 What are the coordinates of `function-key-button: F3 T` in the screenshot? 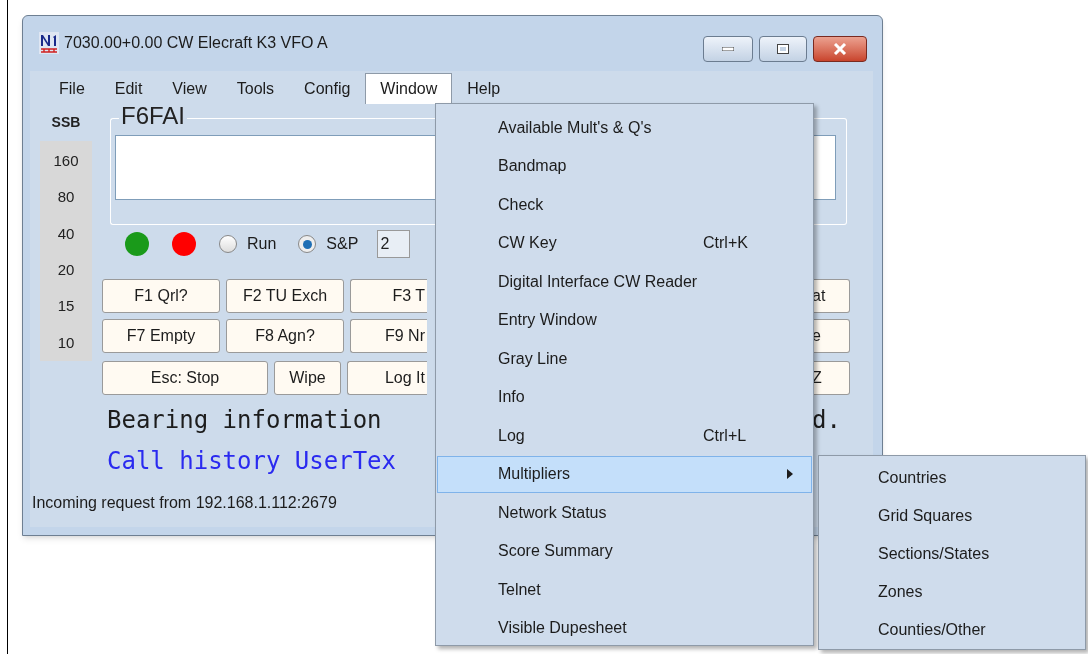 It's located at (388, 296).